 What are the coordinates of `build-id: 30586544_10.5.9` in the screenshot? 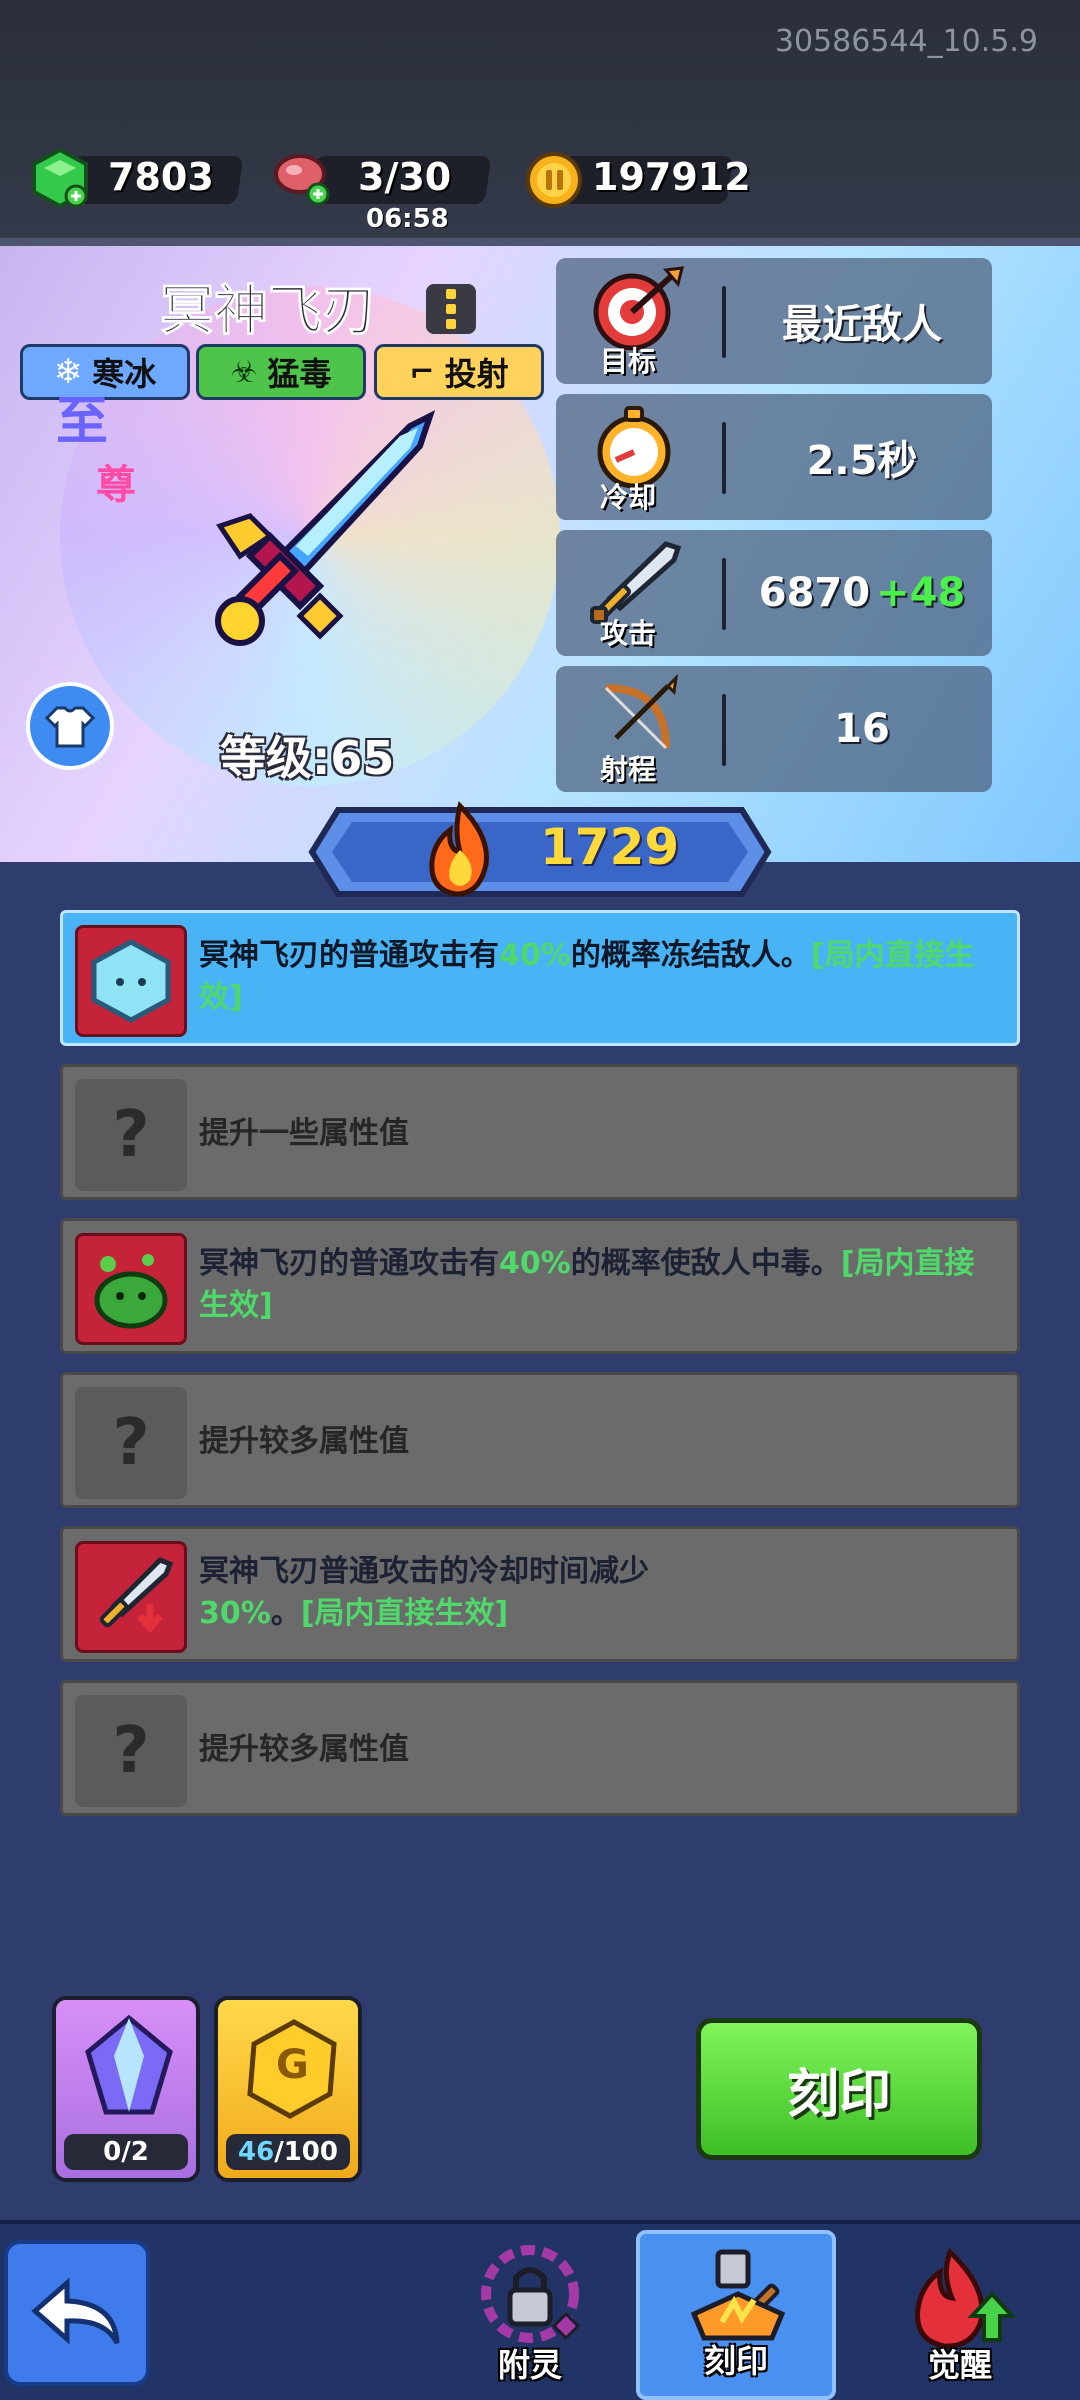 It's located at (906, 41).